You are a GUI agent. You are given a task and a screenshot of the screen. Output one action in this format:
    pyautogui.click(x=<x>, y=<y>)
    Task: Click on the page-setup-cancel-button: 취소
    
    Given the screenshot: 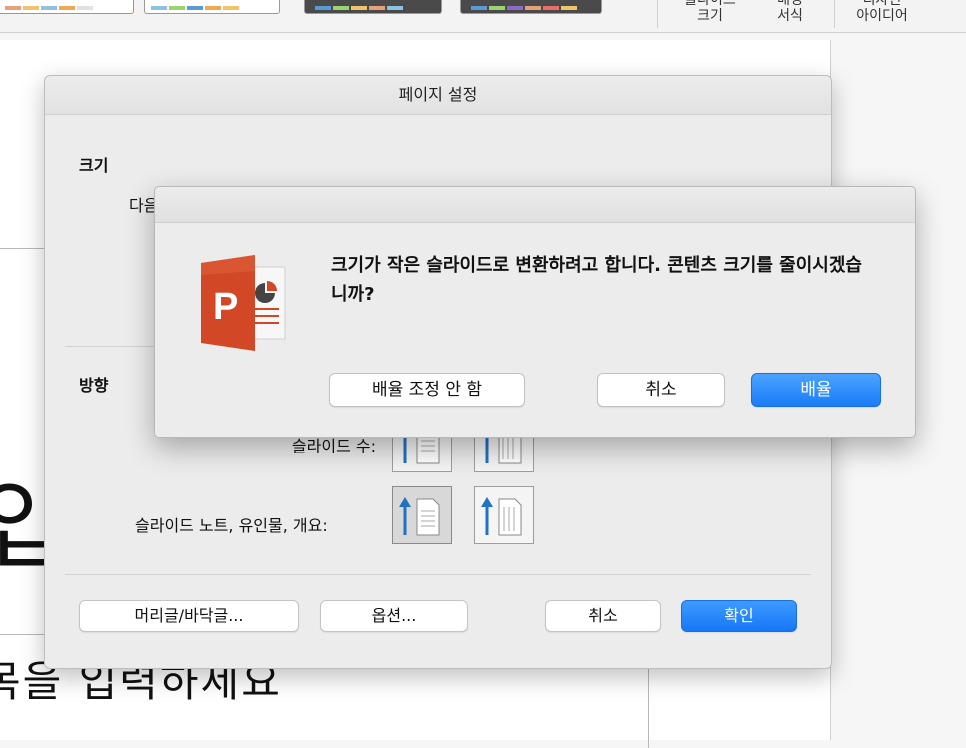 What is the action you would take?
    pyautogui.click(x=603, y=616)
    